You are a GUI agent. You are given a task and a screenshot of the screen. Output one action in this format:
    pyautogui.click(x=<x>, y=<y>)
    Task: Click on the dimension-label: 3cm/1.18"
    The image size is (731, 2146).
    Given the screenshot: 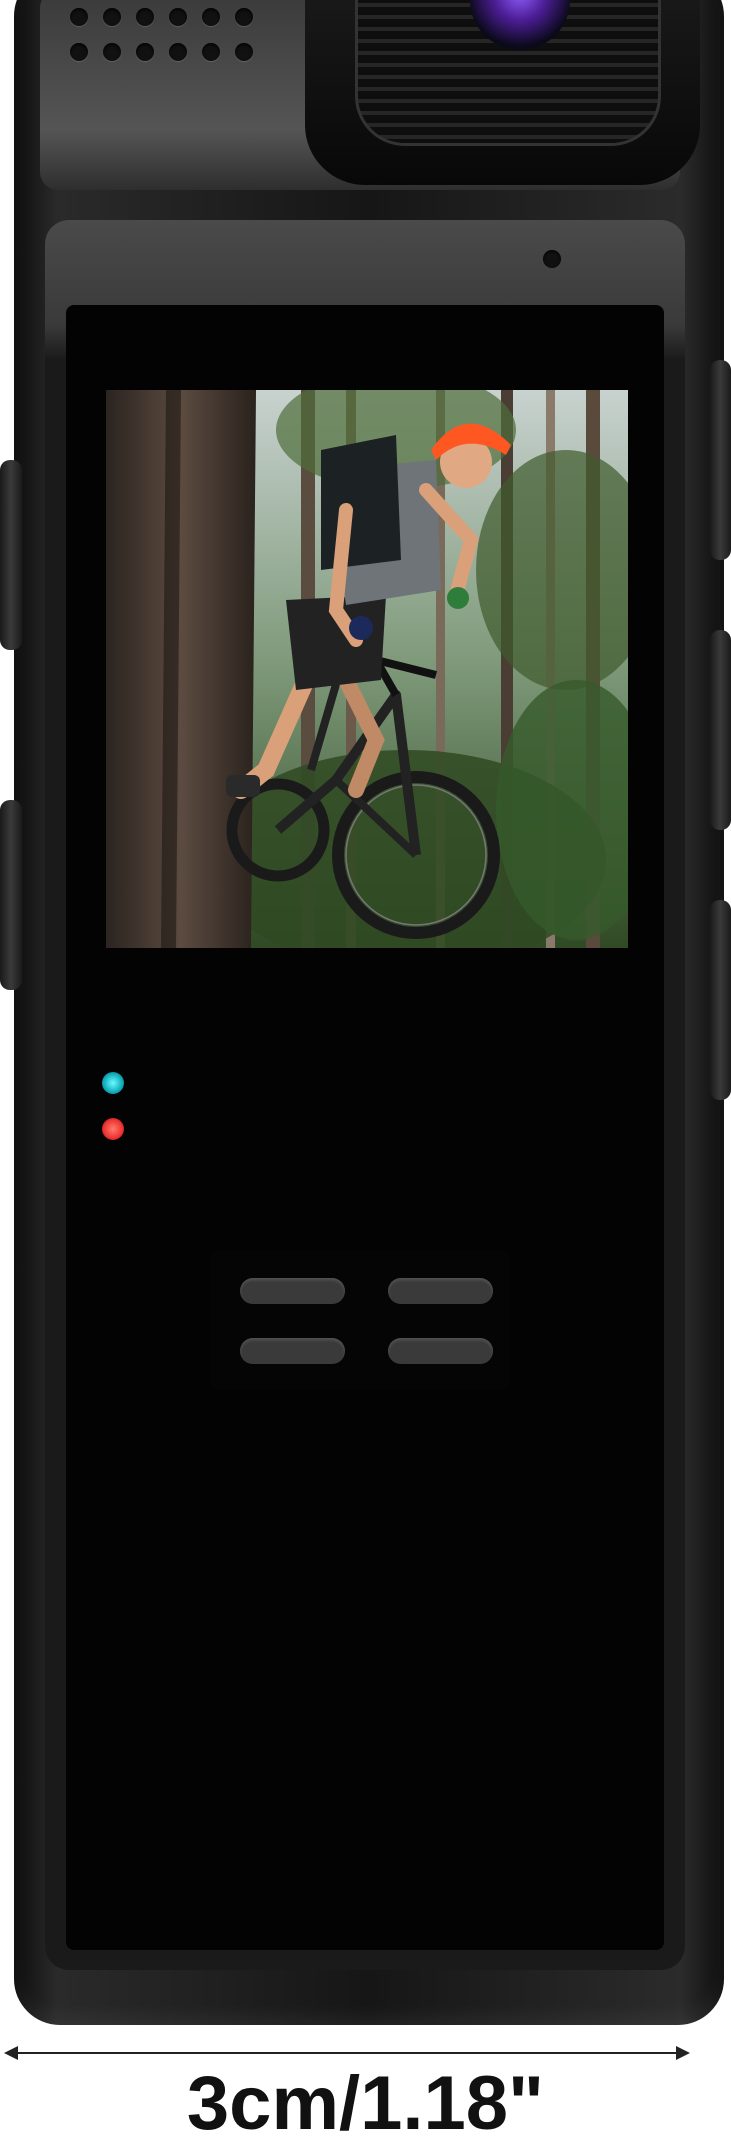 What is the action you would take?
    pyautogui.click(x=365, y=2103)
    